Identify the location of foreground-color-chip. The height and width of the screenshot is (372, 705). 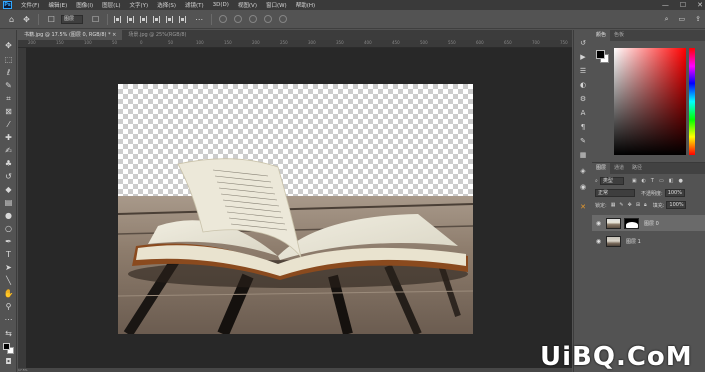
(600, 54).